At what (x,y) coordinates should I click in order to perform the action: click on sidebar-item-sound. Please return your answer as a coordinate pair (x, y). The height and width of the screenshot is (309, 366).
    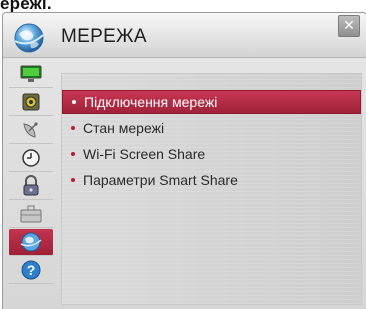
    Looking at the image, I should click on (31, 102).